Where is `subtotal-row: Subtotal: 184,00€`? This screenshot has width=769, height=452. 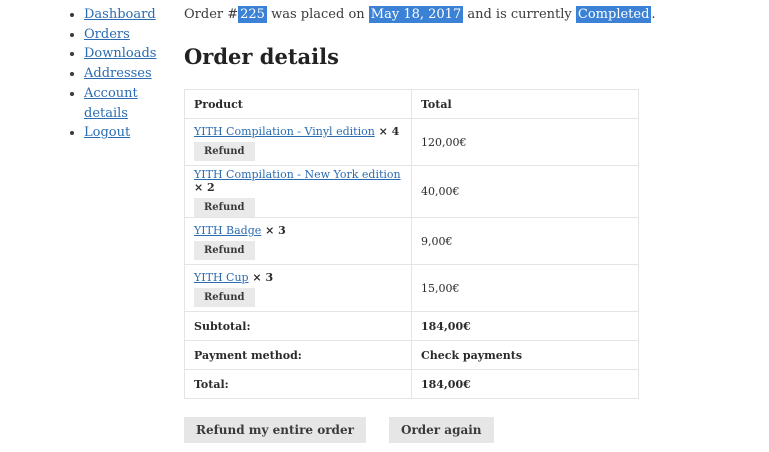
subtotal-row: Subtotal: 184,00€ is located at coordinates (411, 326).